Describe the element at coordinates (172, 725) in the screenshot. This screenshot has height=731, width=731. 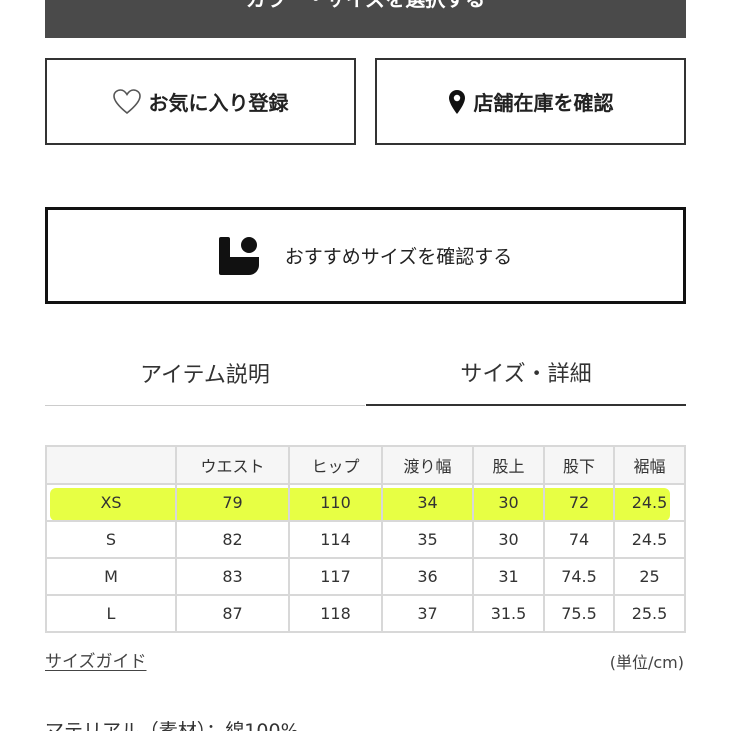
I see `material-text: マテリアル（素材）：綿100%` at that location.